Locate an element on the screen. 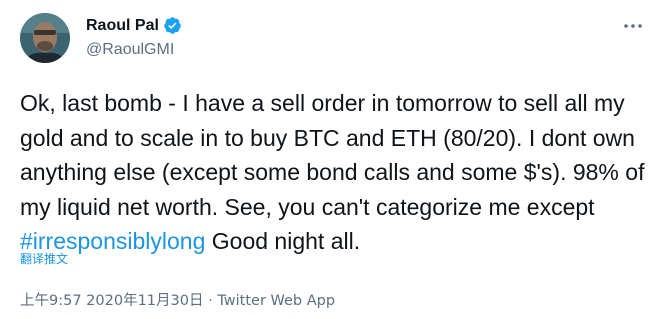 The height and width of the screenshot is (319, 657). author-block: Raoul Pal @RaoulGMI is located at coordinates (134, 37).